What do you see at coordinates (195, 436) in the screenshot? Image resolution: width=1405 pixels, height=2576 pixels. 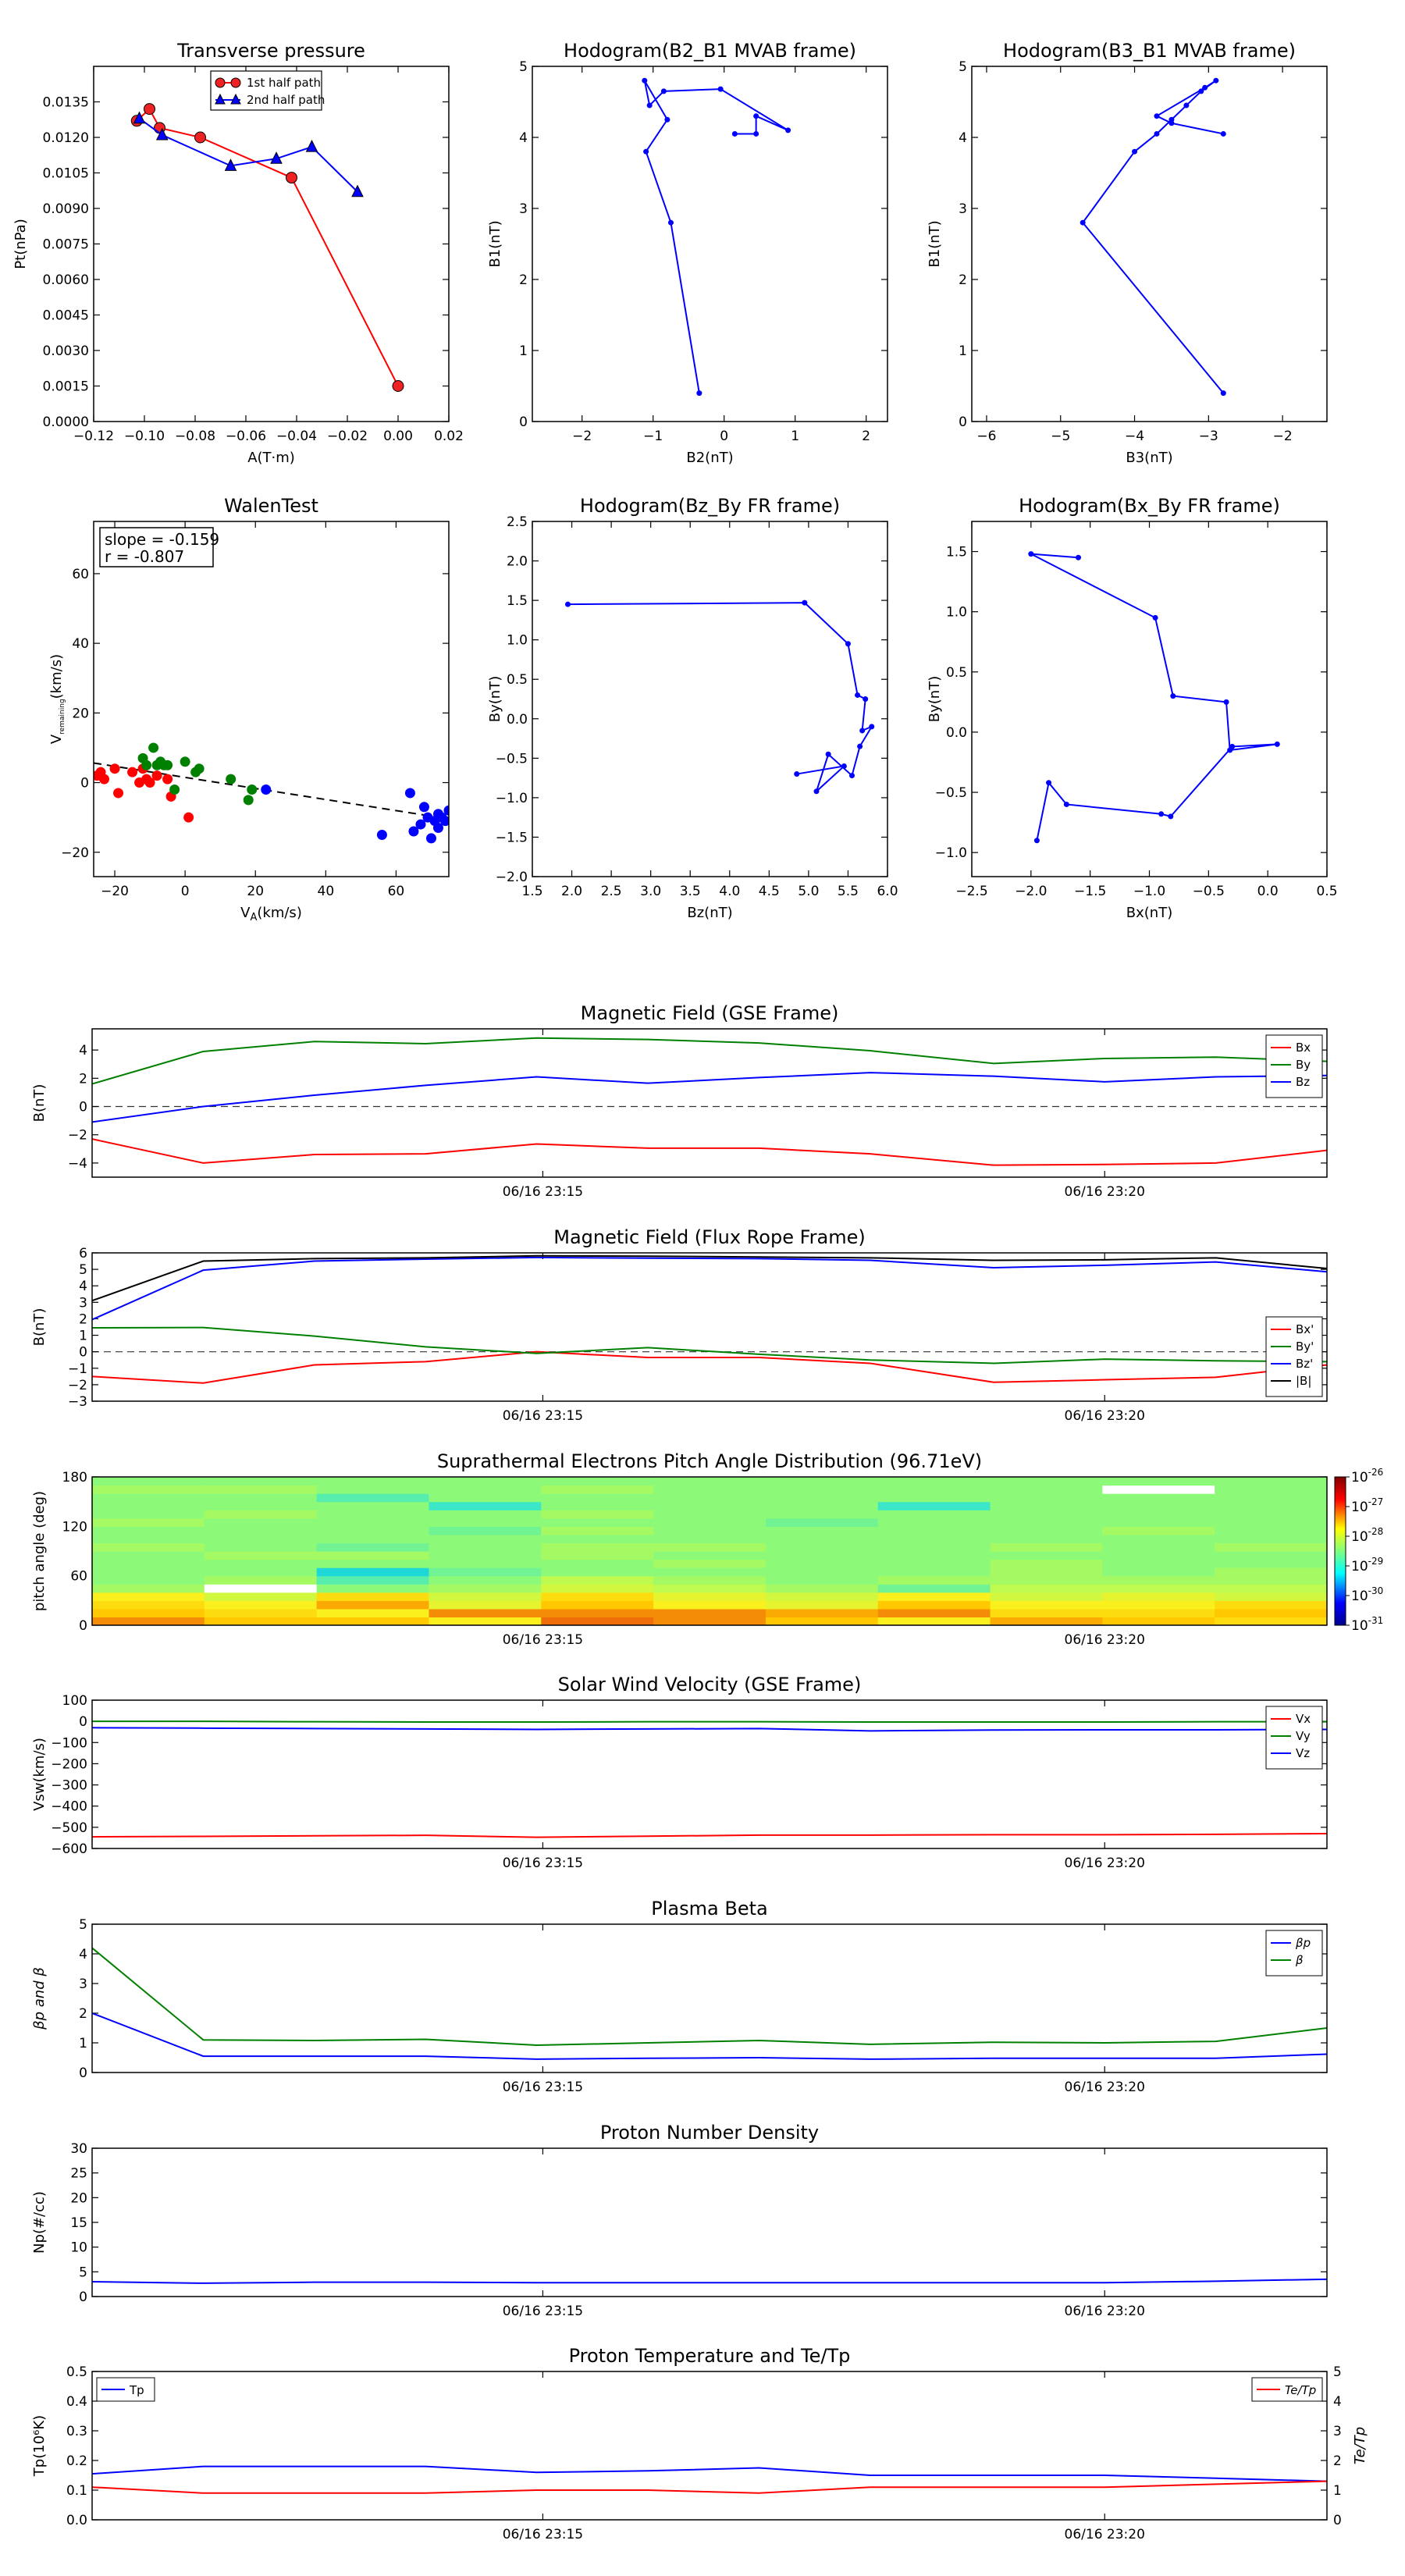 I see `x-tick-label: −0.08` at bounding box center [195, 436].